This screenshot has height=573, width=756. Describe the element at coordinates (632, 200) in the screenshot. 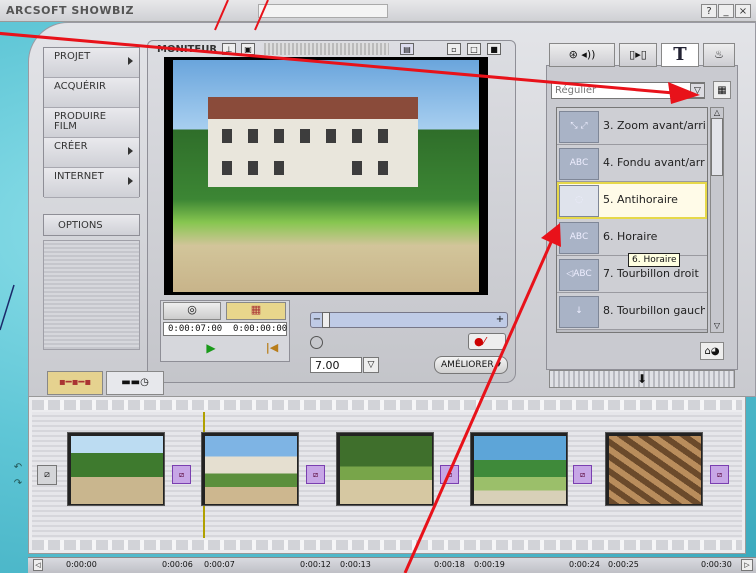

I see `list-item: ◌ 5. Antihoraire` at that location.